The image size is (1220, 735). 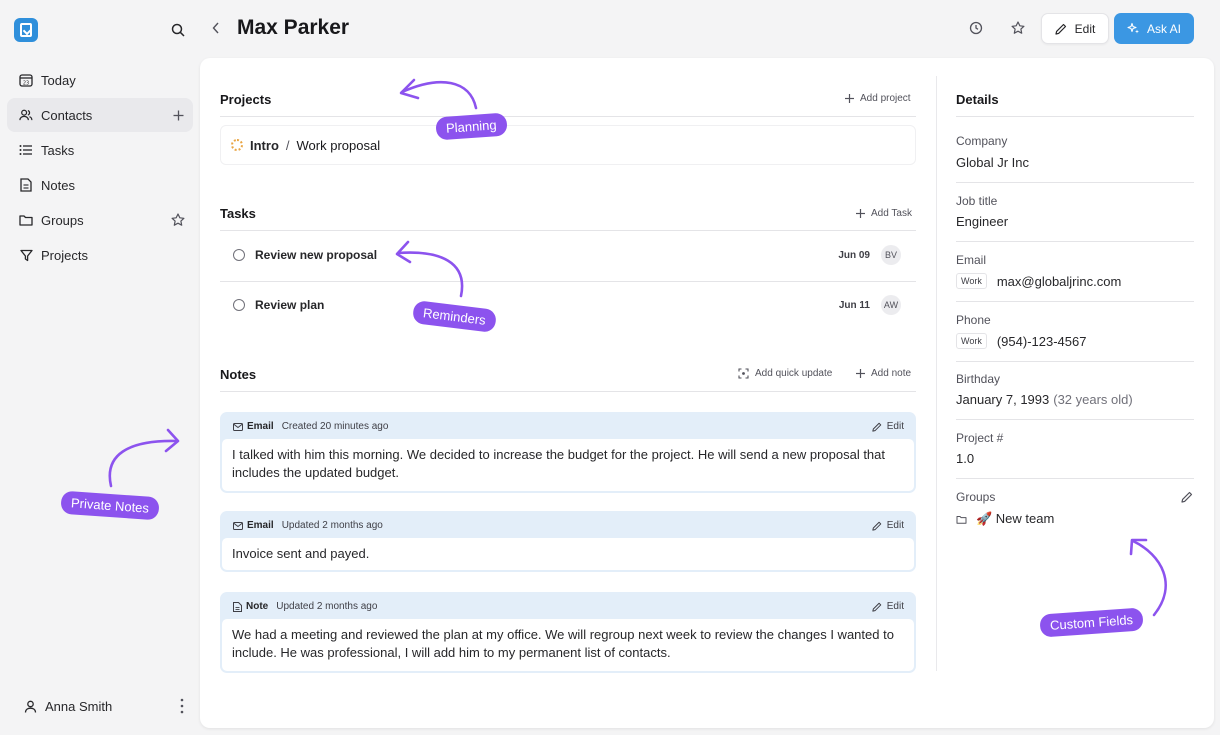 I want to click on calendar-icon: 23, so click(x=26, y=80).